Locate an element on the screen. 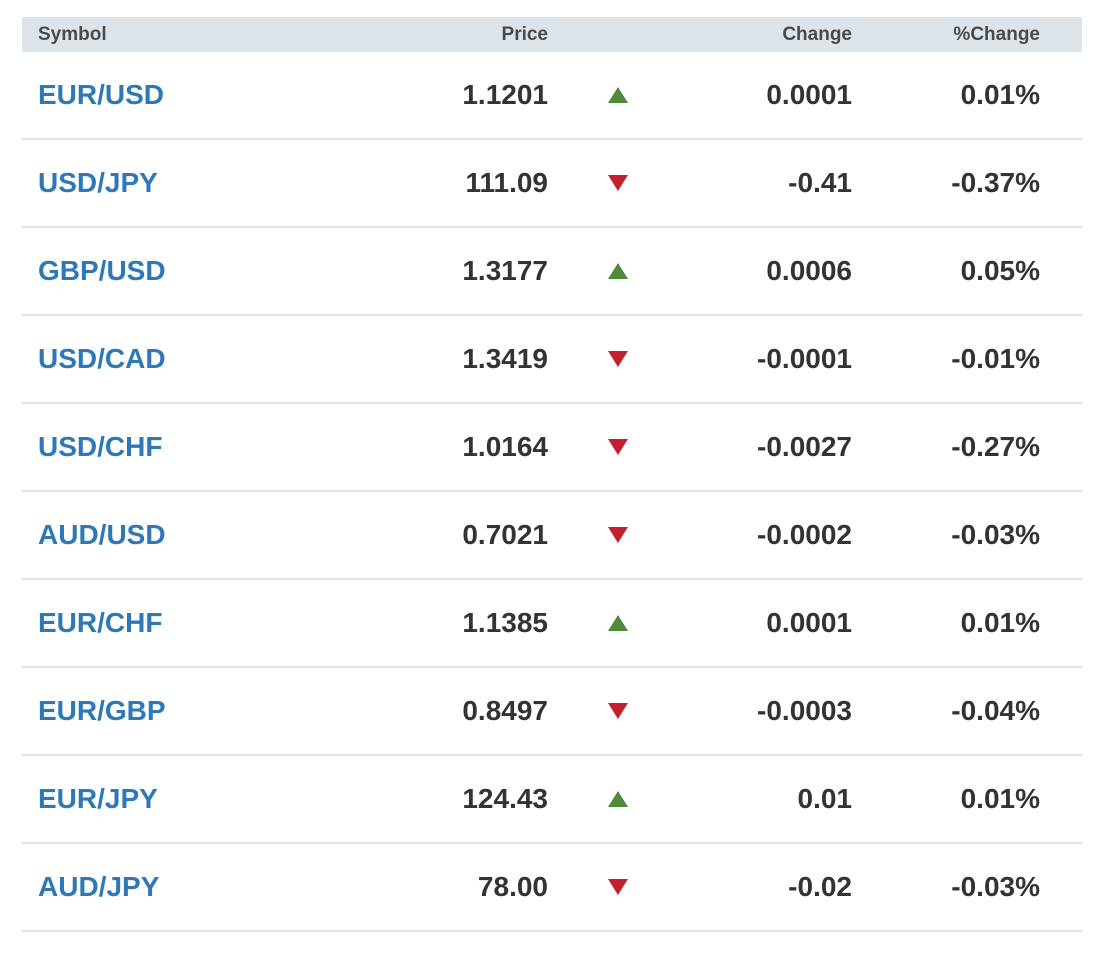  table-row: USD/CHF 1.0164 -0.0027 -0.27% is located at coordinates (552, 448).